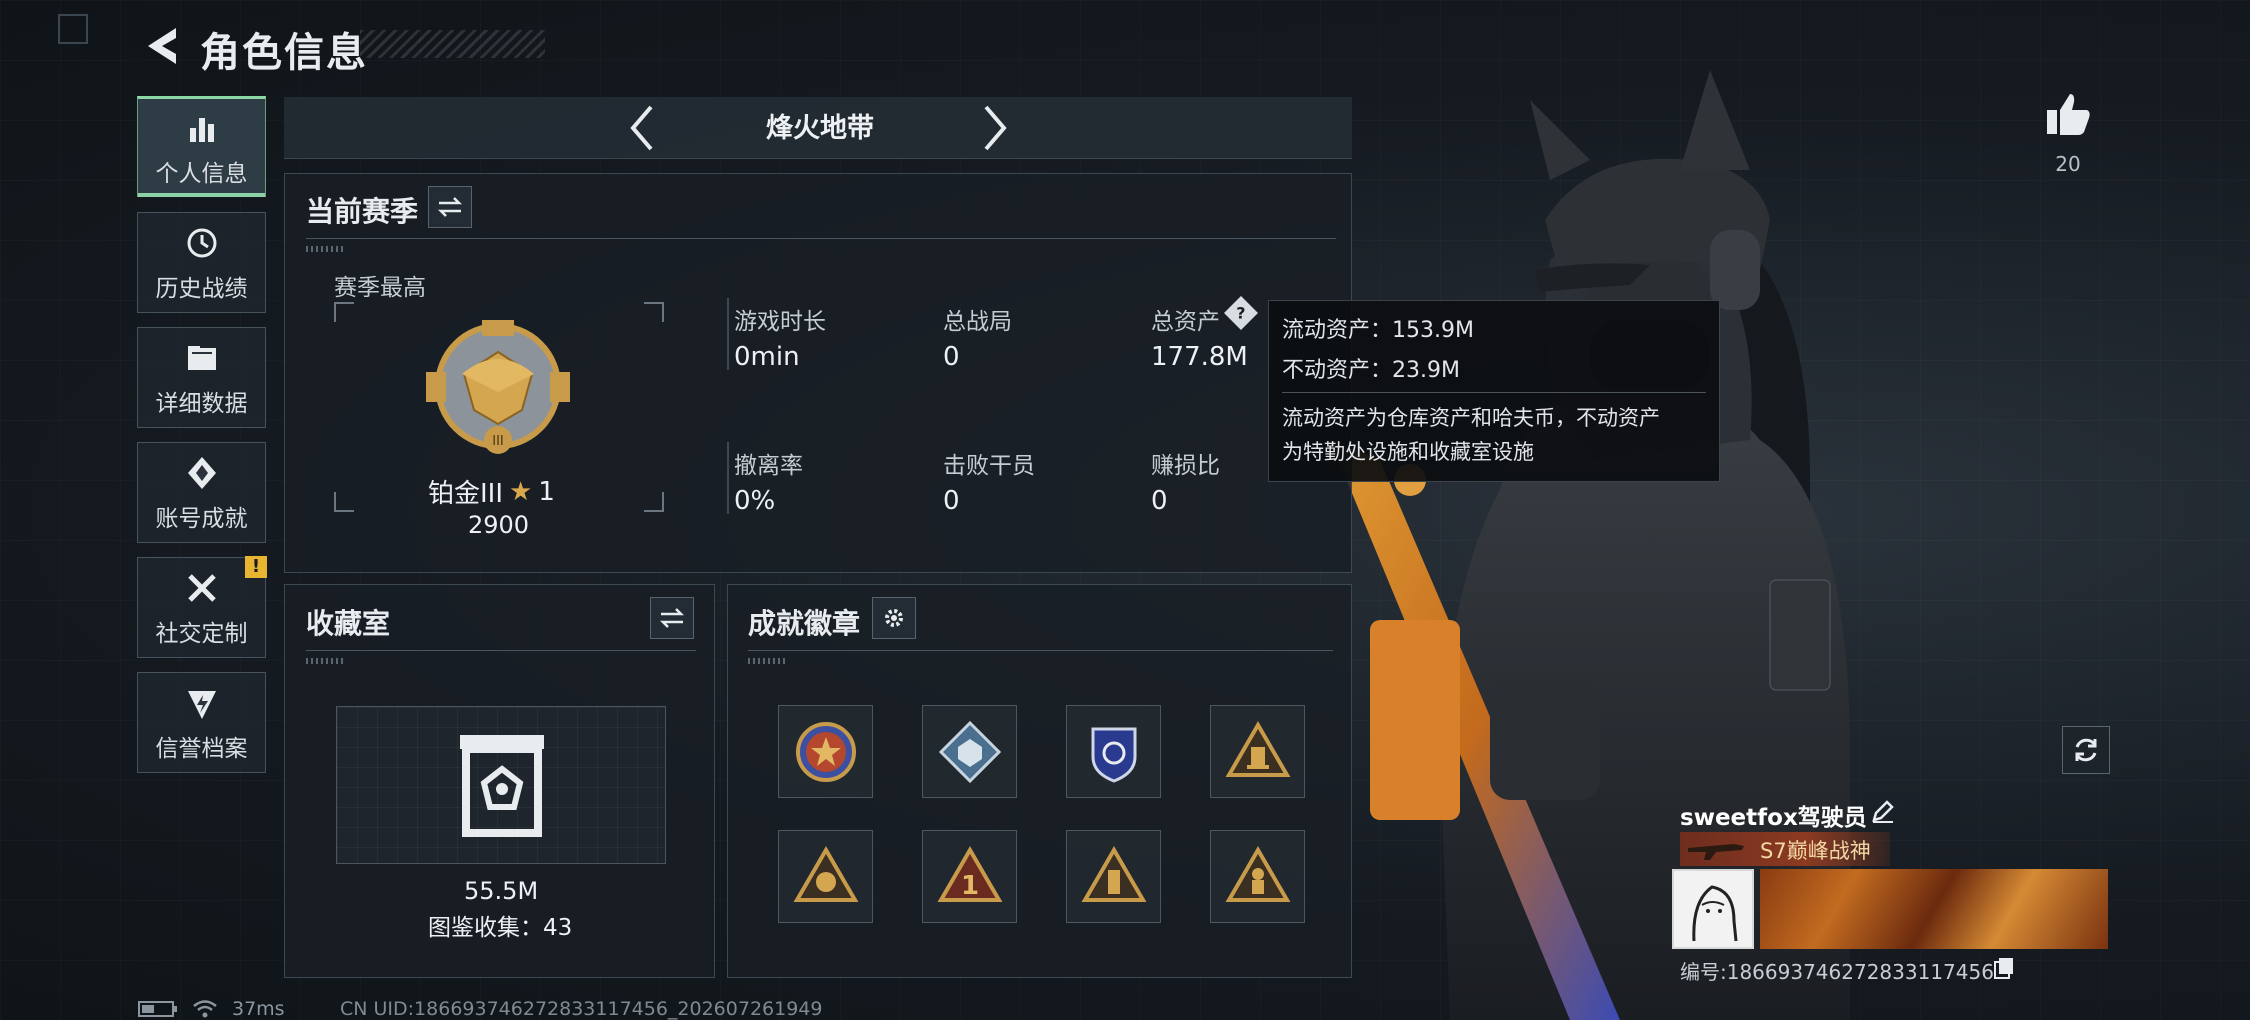 This screenshot has width=2250, height=1020. What do you see at coordinates (201, 403) in the screenshot?
I see `nav-label: 详细数据` at bounding box center [201, 403].